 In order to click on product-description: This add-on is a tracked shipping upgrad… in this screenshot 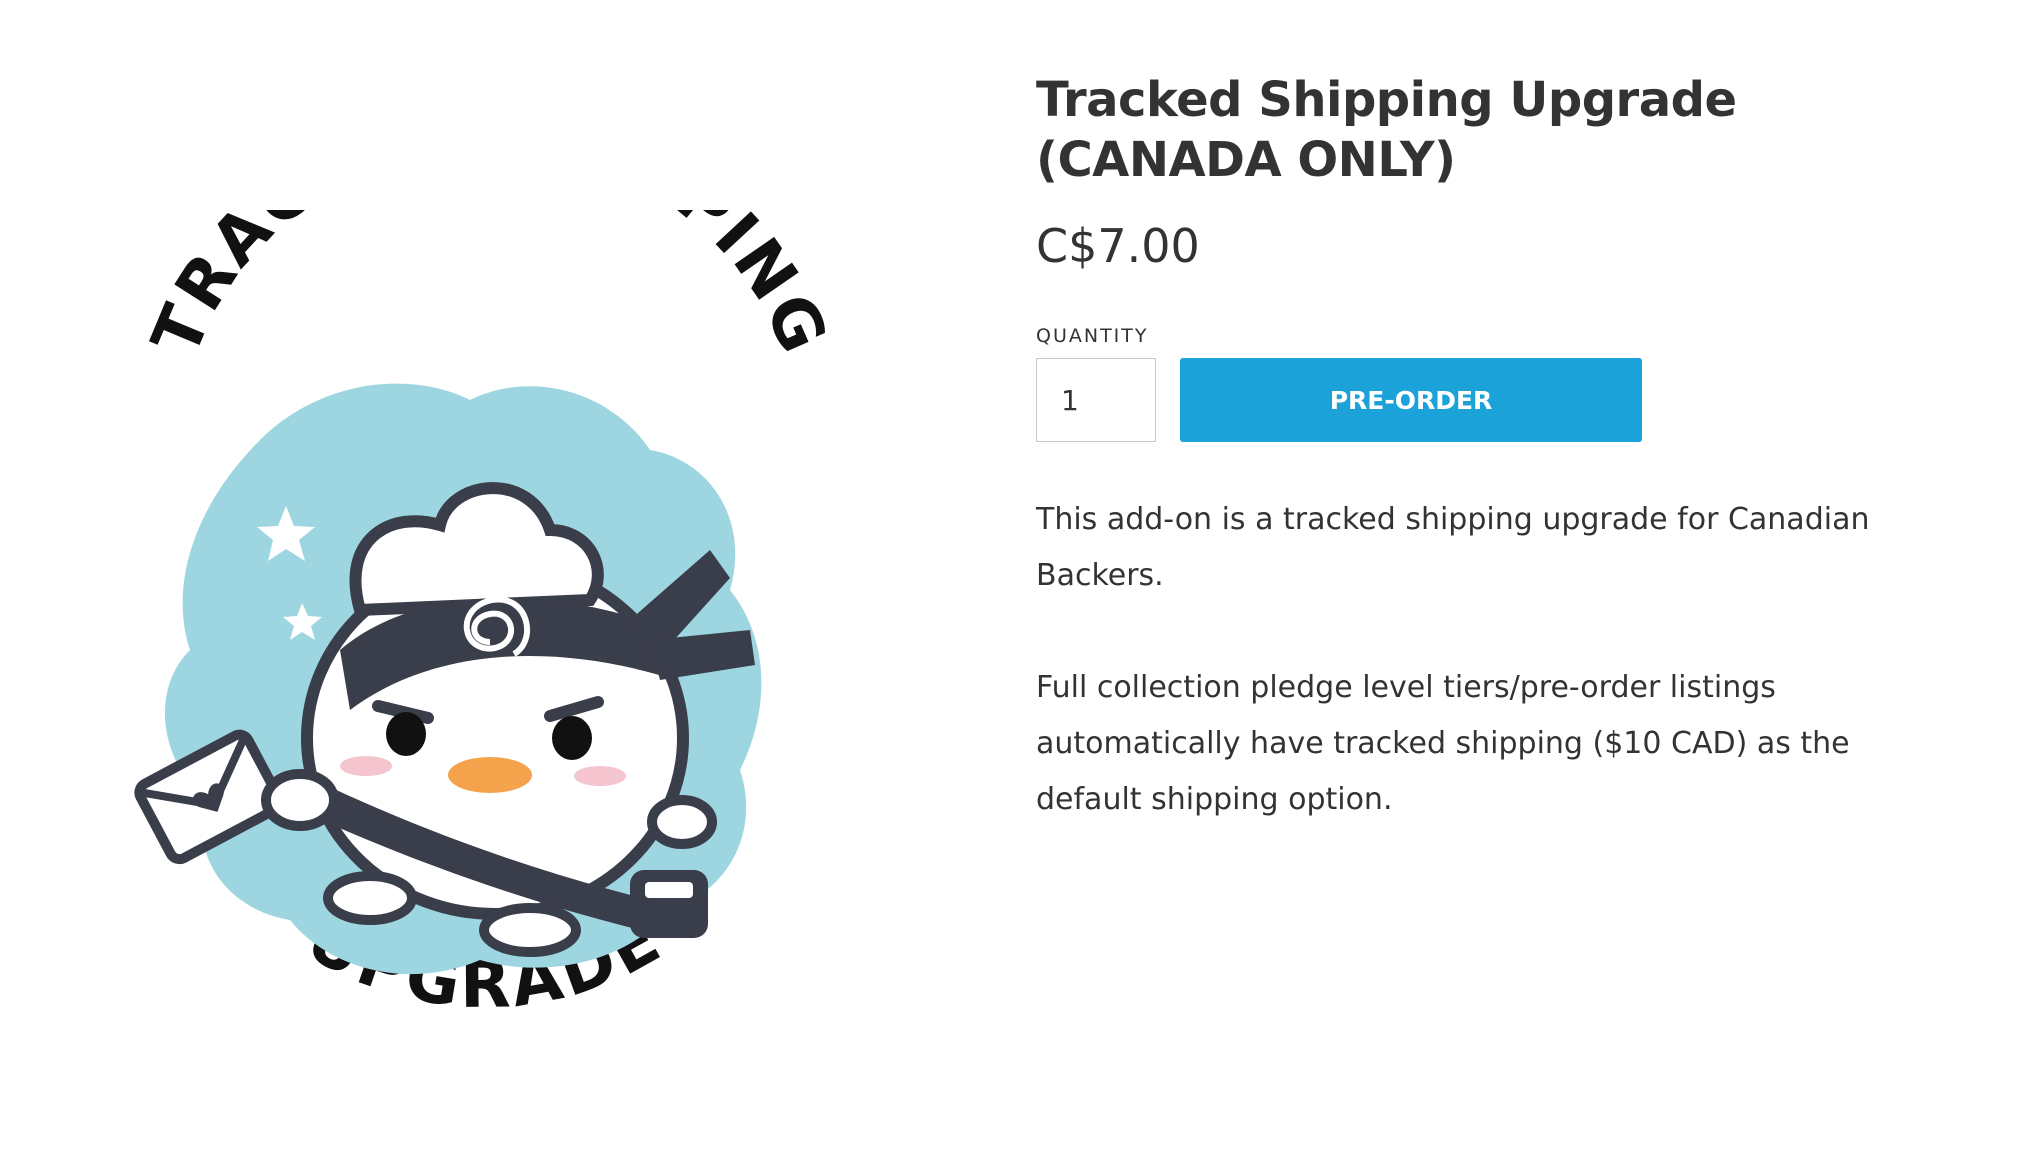, I will do `click(1486, 660)`.